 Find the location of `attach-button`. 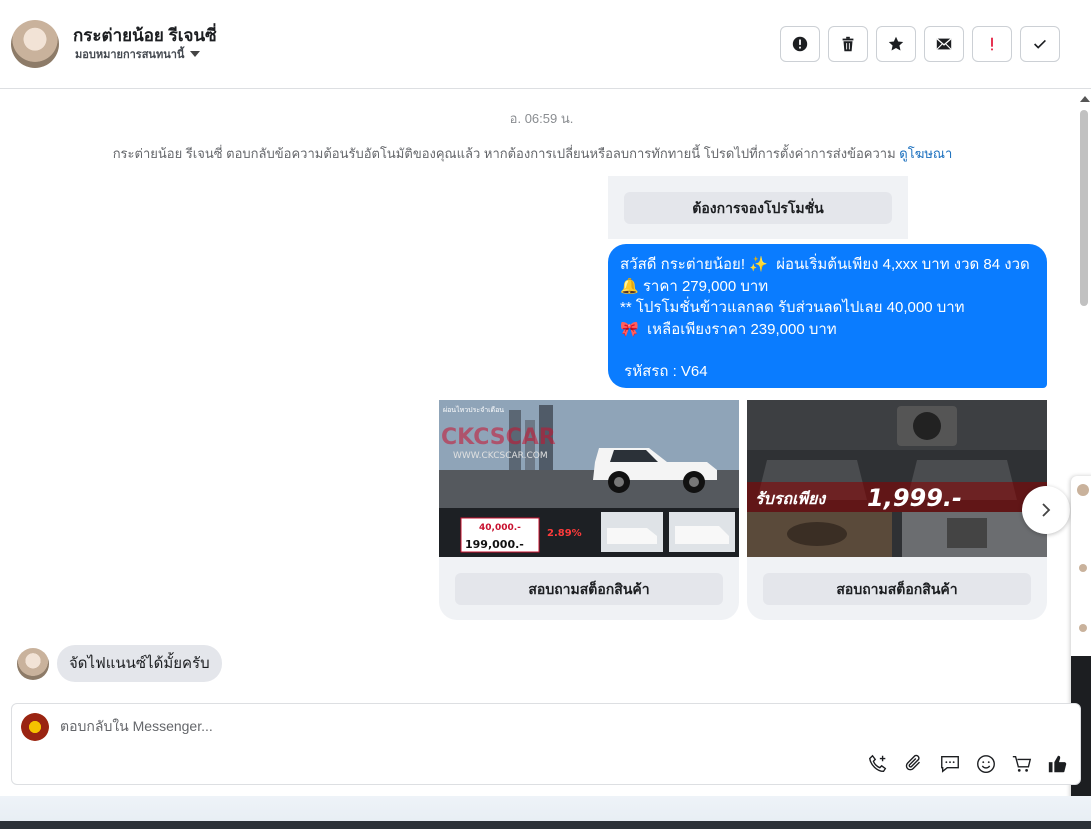

attach-button is located at coordinates (914, 764).